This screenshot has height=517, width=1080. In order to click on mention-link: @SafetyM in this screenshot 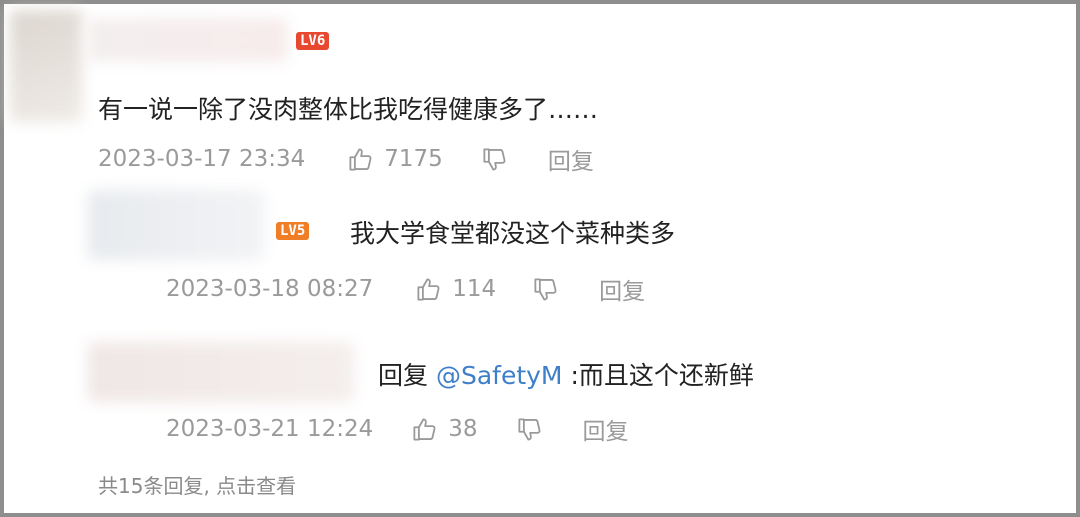, I will do `click(499, 375)`.